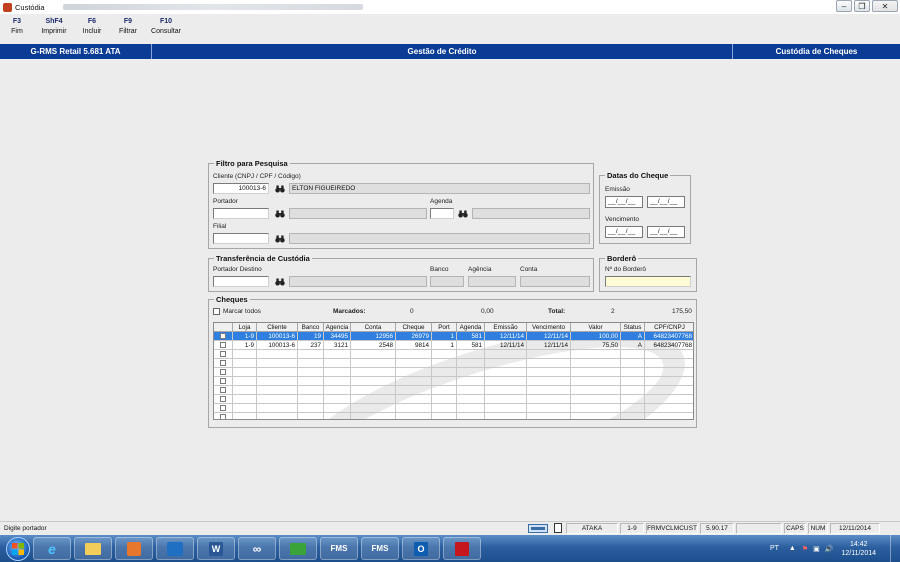 This screenshot has width=900, height=562. I want to click on start-button, so click(18, 548).